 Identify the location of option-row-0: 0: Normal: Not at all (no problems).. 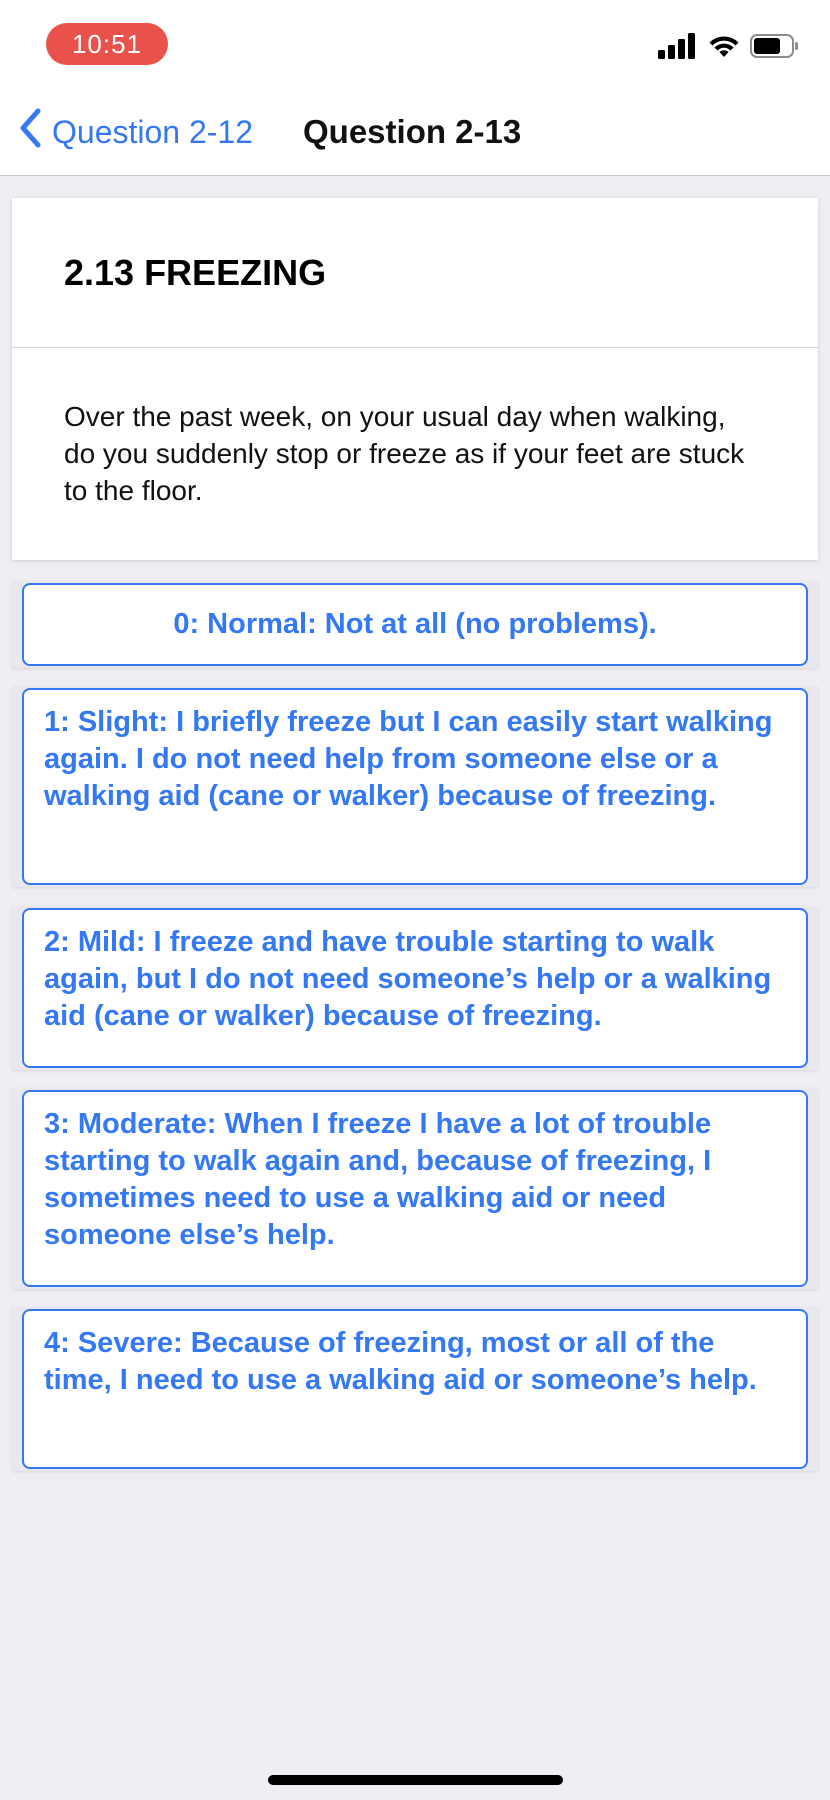
(415, 624).